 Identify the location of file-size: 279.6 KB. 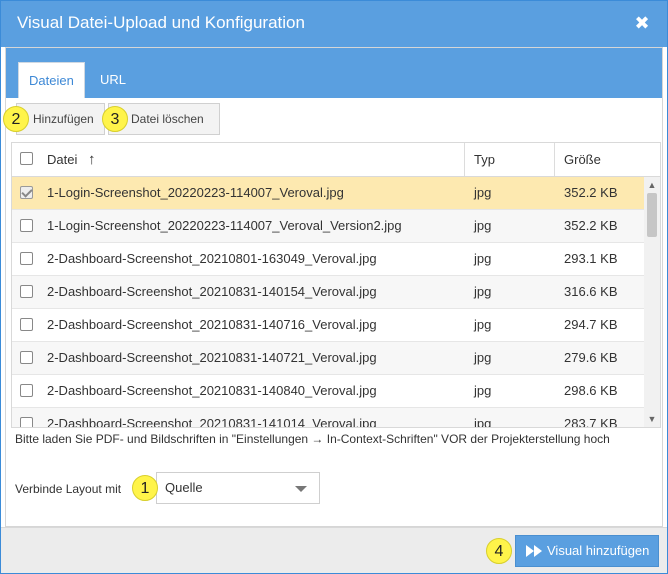
(591, 357).